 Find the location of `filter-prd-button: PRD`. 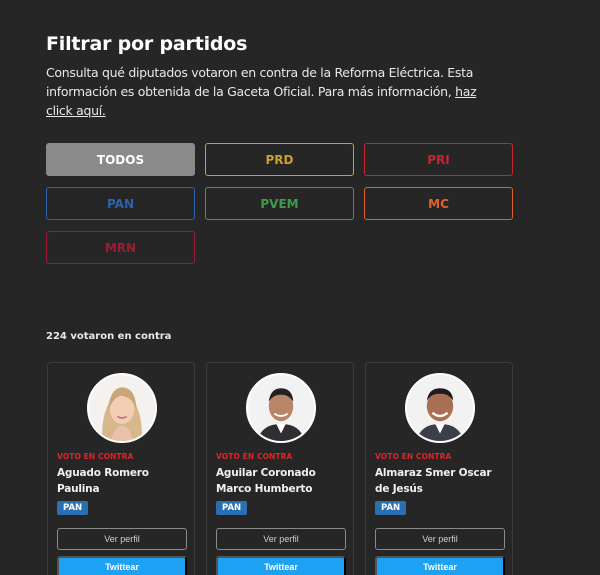

filter-prd-button: PRD is located at coordinates (279, 159).